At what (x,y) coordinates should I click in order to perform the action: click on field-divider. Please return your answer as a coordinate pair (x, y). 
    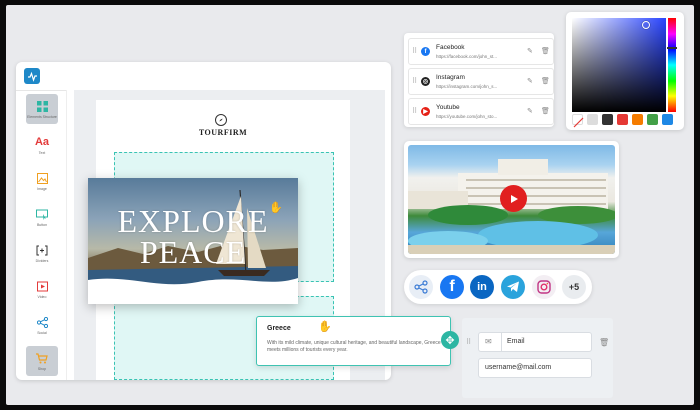
    Looking at the image, I should click on (501, 342).